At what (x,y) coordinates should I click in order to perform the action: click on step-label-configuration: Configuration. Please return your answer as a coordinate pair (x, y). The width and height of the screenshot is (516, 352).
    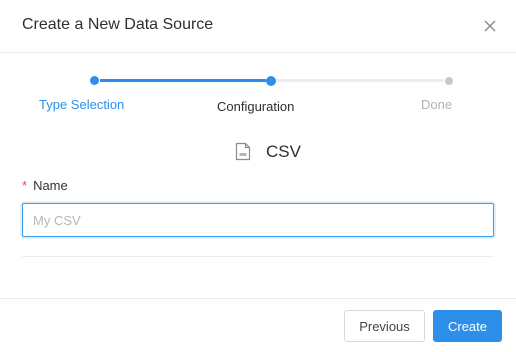
    Looking at the image, I should click on (256, 106).